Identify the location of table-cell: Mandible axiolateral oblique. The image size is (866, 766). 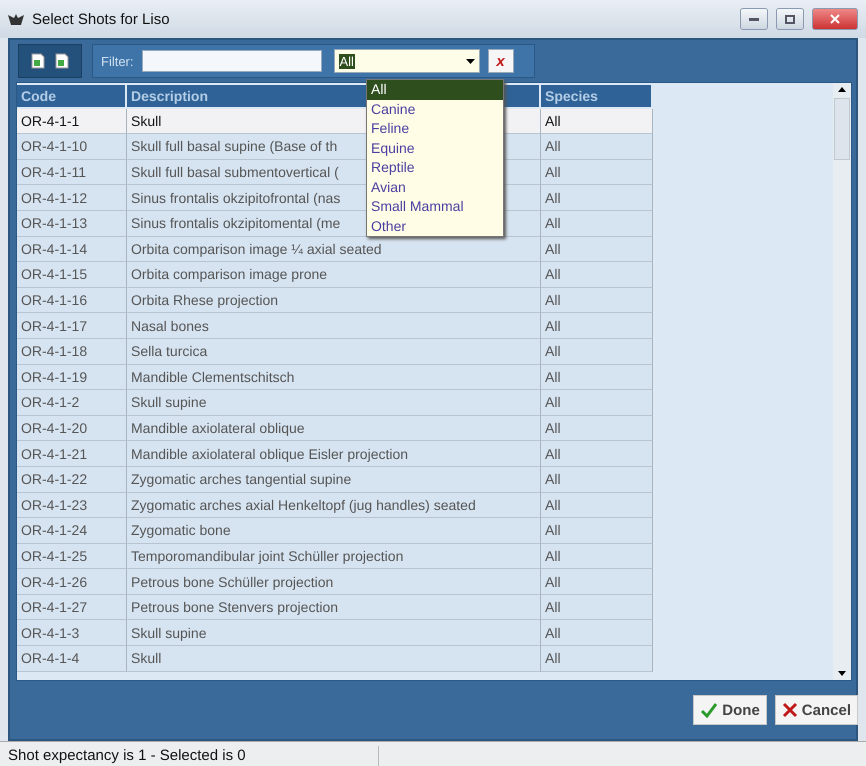
(334, 429).